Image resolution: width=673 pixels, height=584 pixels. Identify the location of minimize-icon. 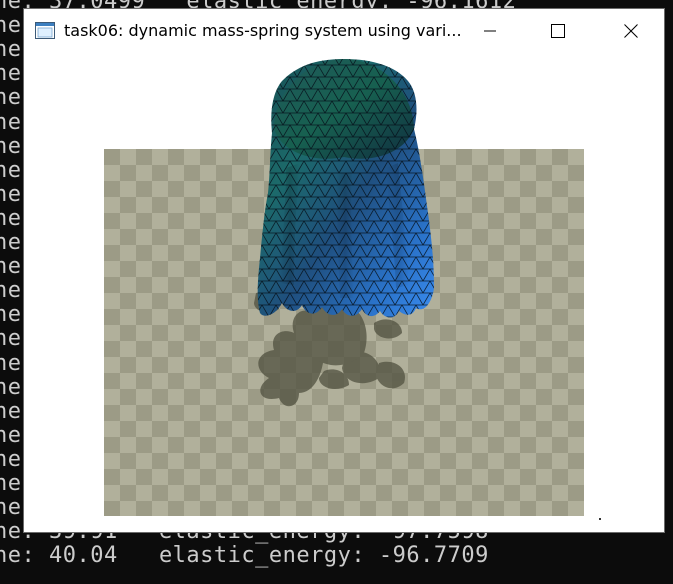
(490, 31).